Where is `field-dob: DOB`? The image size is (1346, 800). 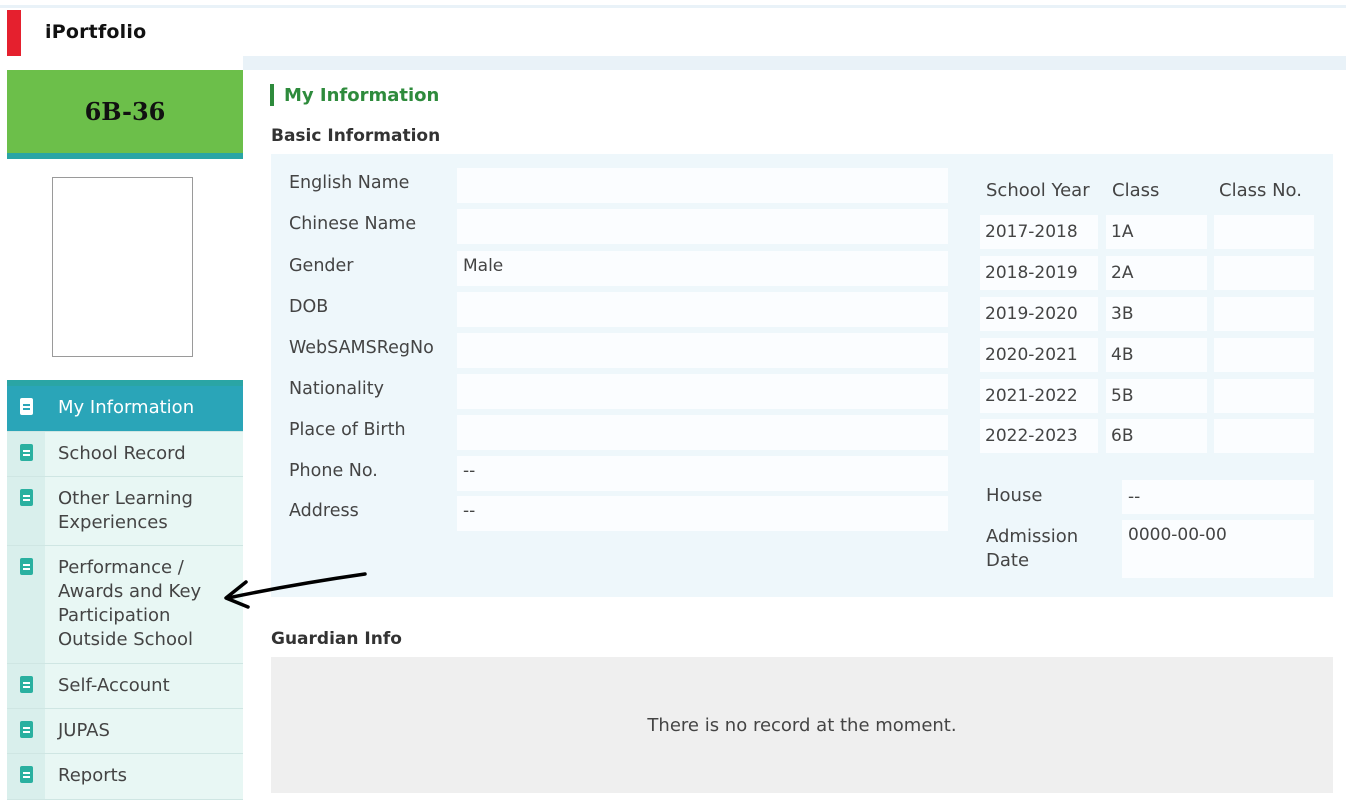
field-dob: DOB is located at coordinates (619, 309).